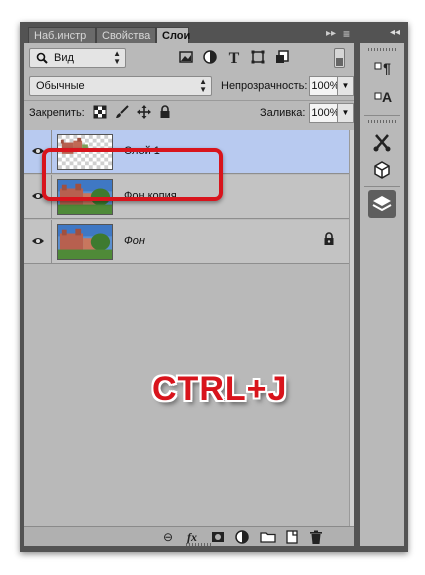 The width and height of the screenshot is (425, 575). I want to click on lock-position-icon, so click(144, 112).